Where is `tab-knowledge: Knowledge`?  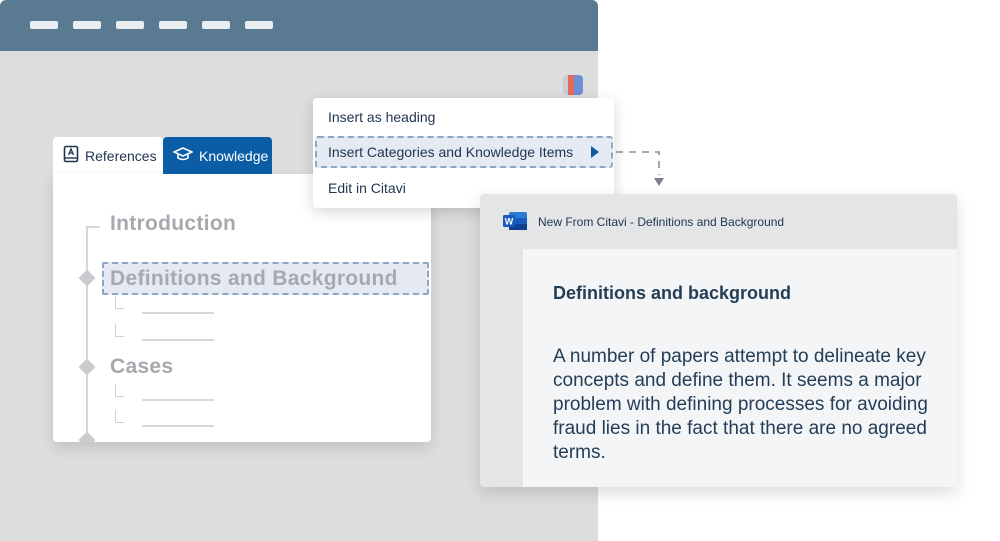
tab-knowledge: Knowledge is located at coordinates (217, 155).